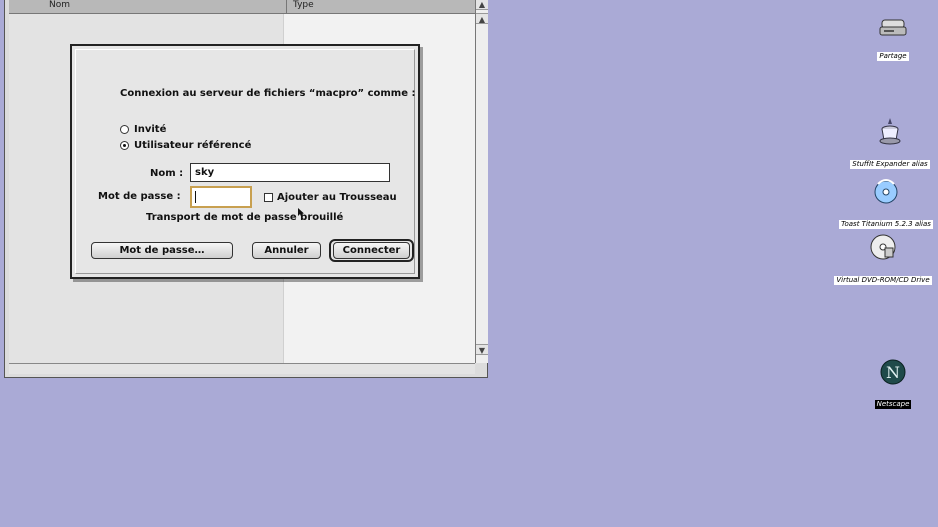  What do you see at coordinates (290, 172) in the screenshot?
I see `name-input: sky` at bounding box center [290, 172].